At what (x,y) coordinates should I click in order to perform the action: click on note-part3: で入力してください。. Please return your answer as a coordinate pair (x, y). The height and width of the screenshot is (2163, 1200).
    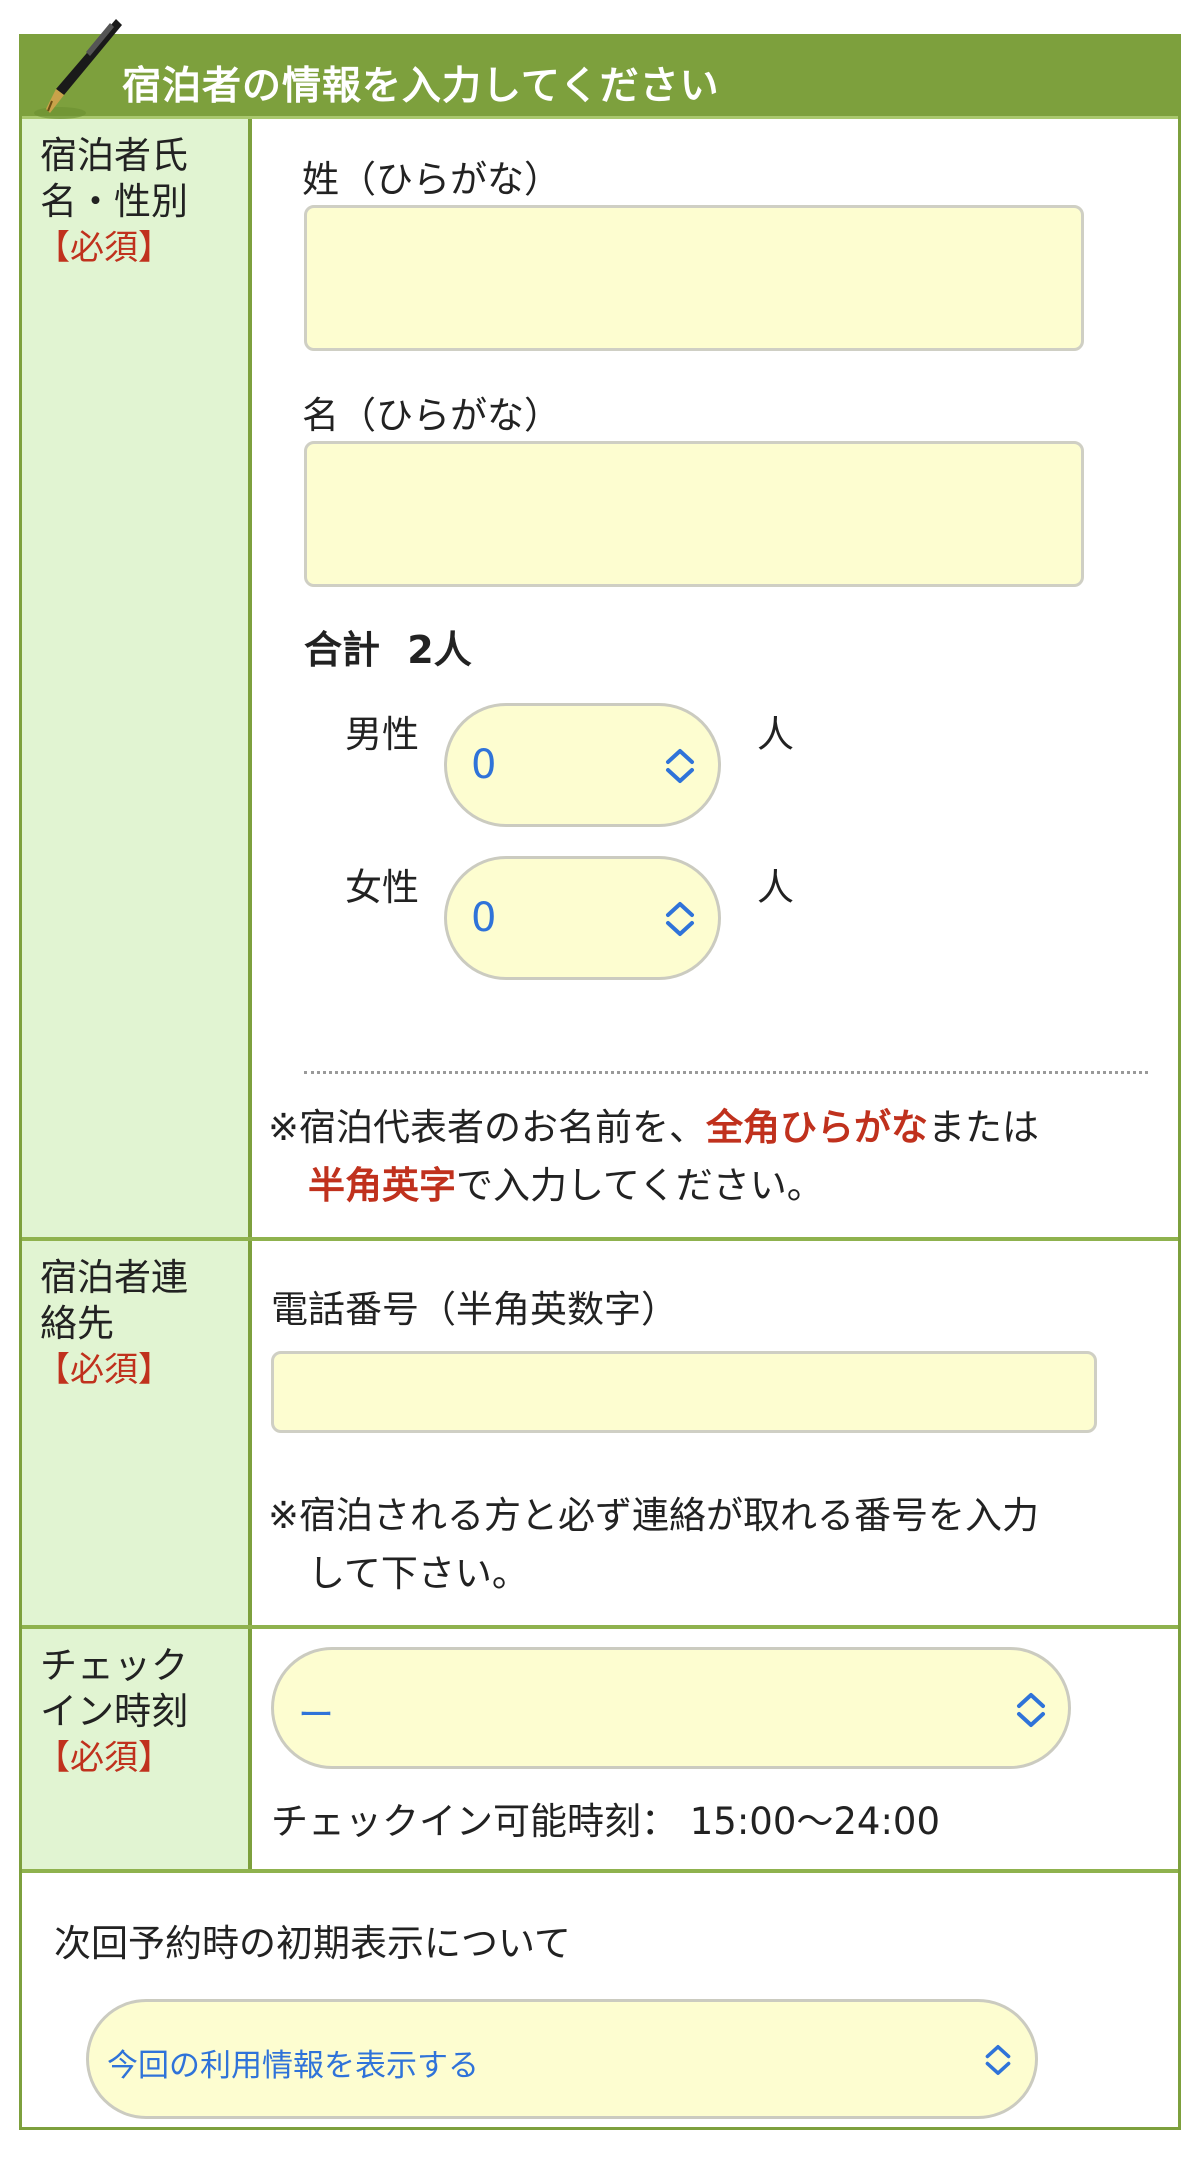
    Looking at the image, I should click on (640, 1185).